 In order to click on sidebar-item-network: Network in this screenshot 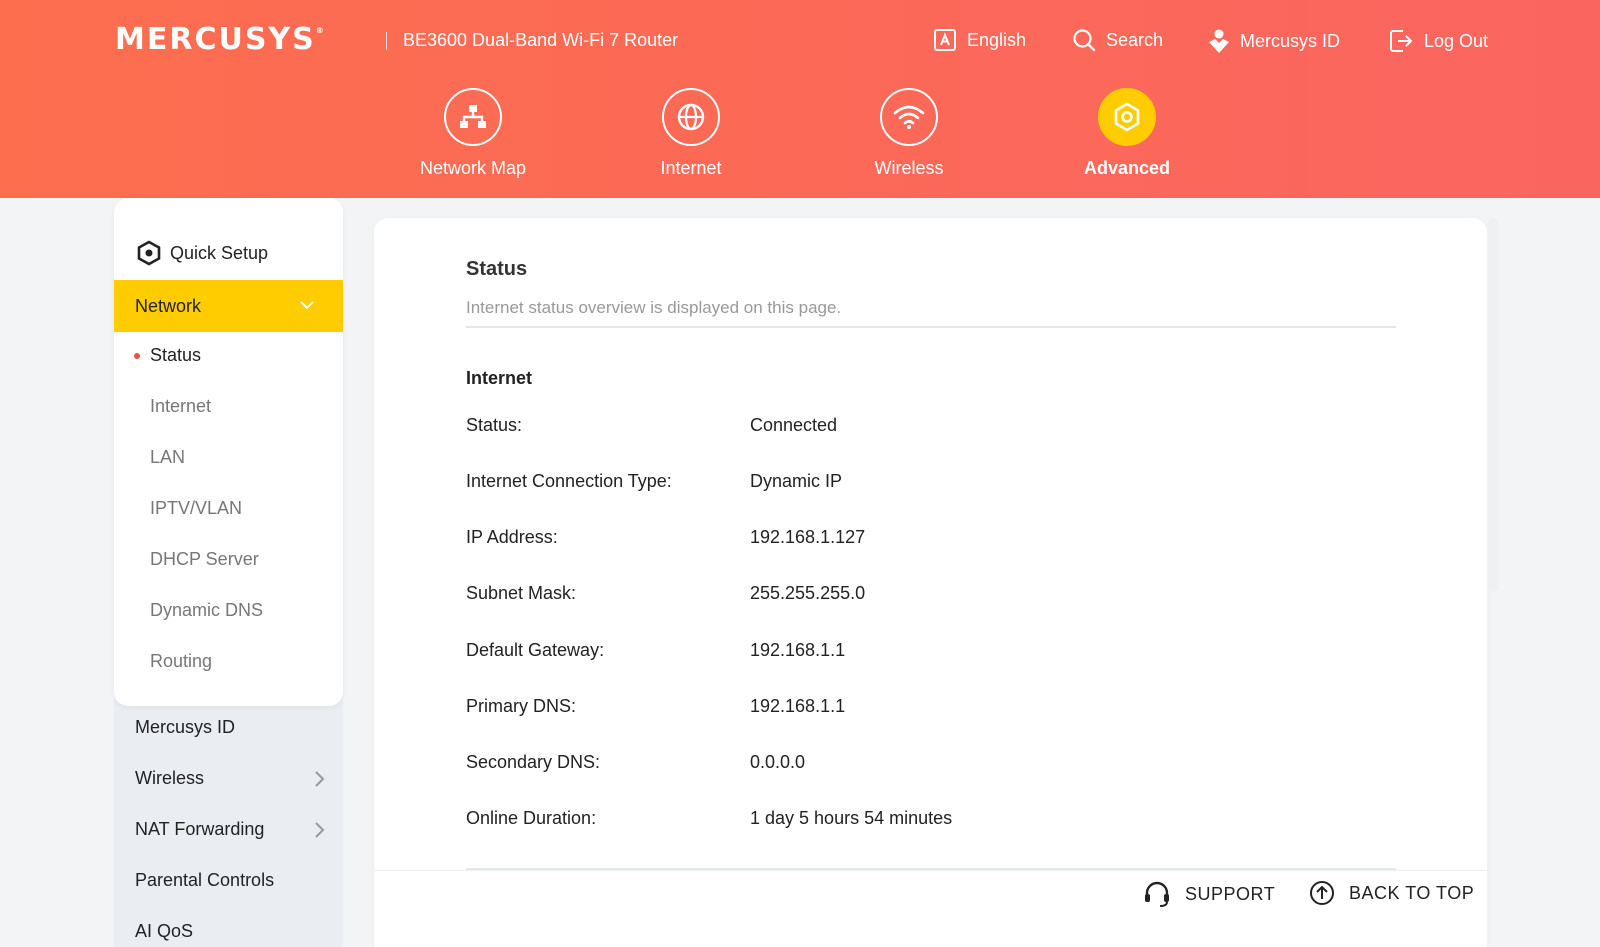, I will do `click(228, 306)`.